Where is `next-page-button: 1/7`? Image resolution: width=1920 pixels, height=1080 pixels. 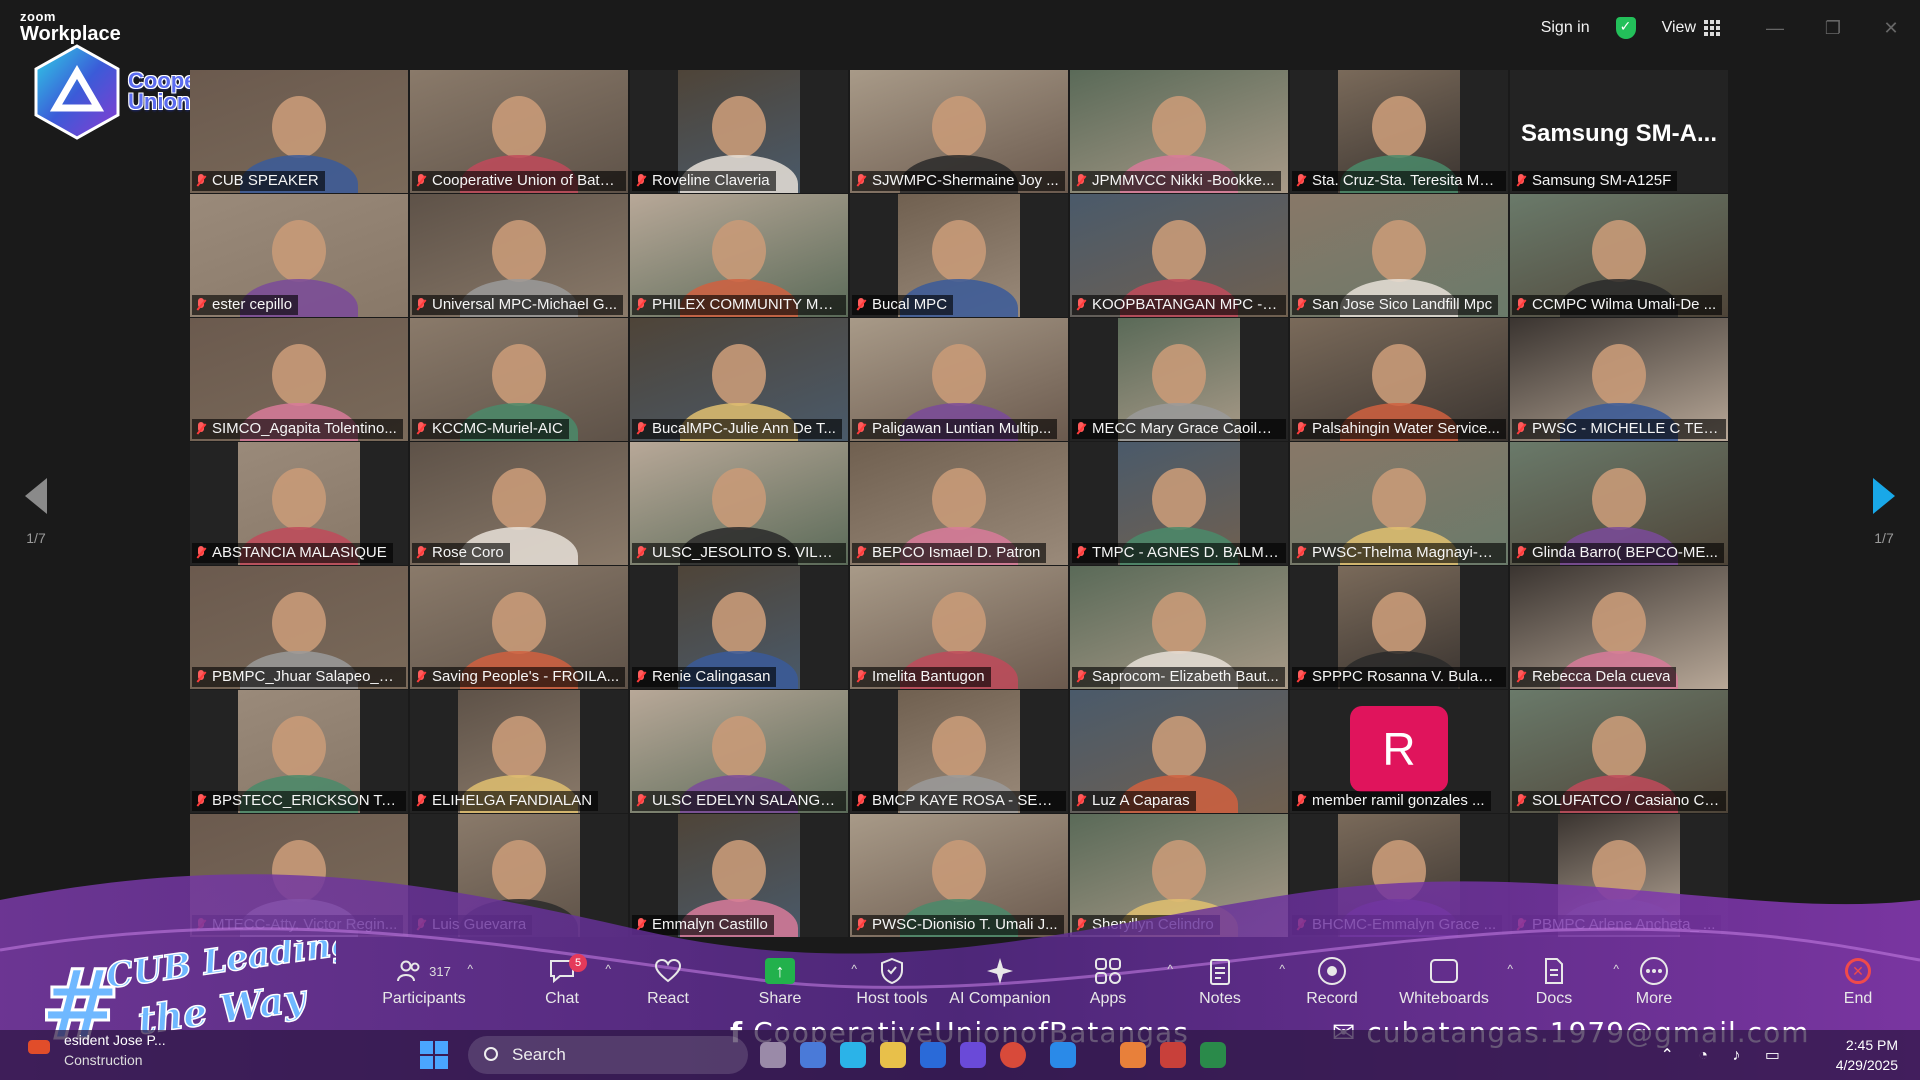
next-page-button: 1/7 is located at coordinates (1884, 512).